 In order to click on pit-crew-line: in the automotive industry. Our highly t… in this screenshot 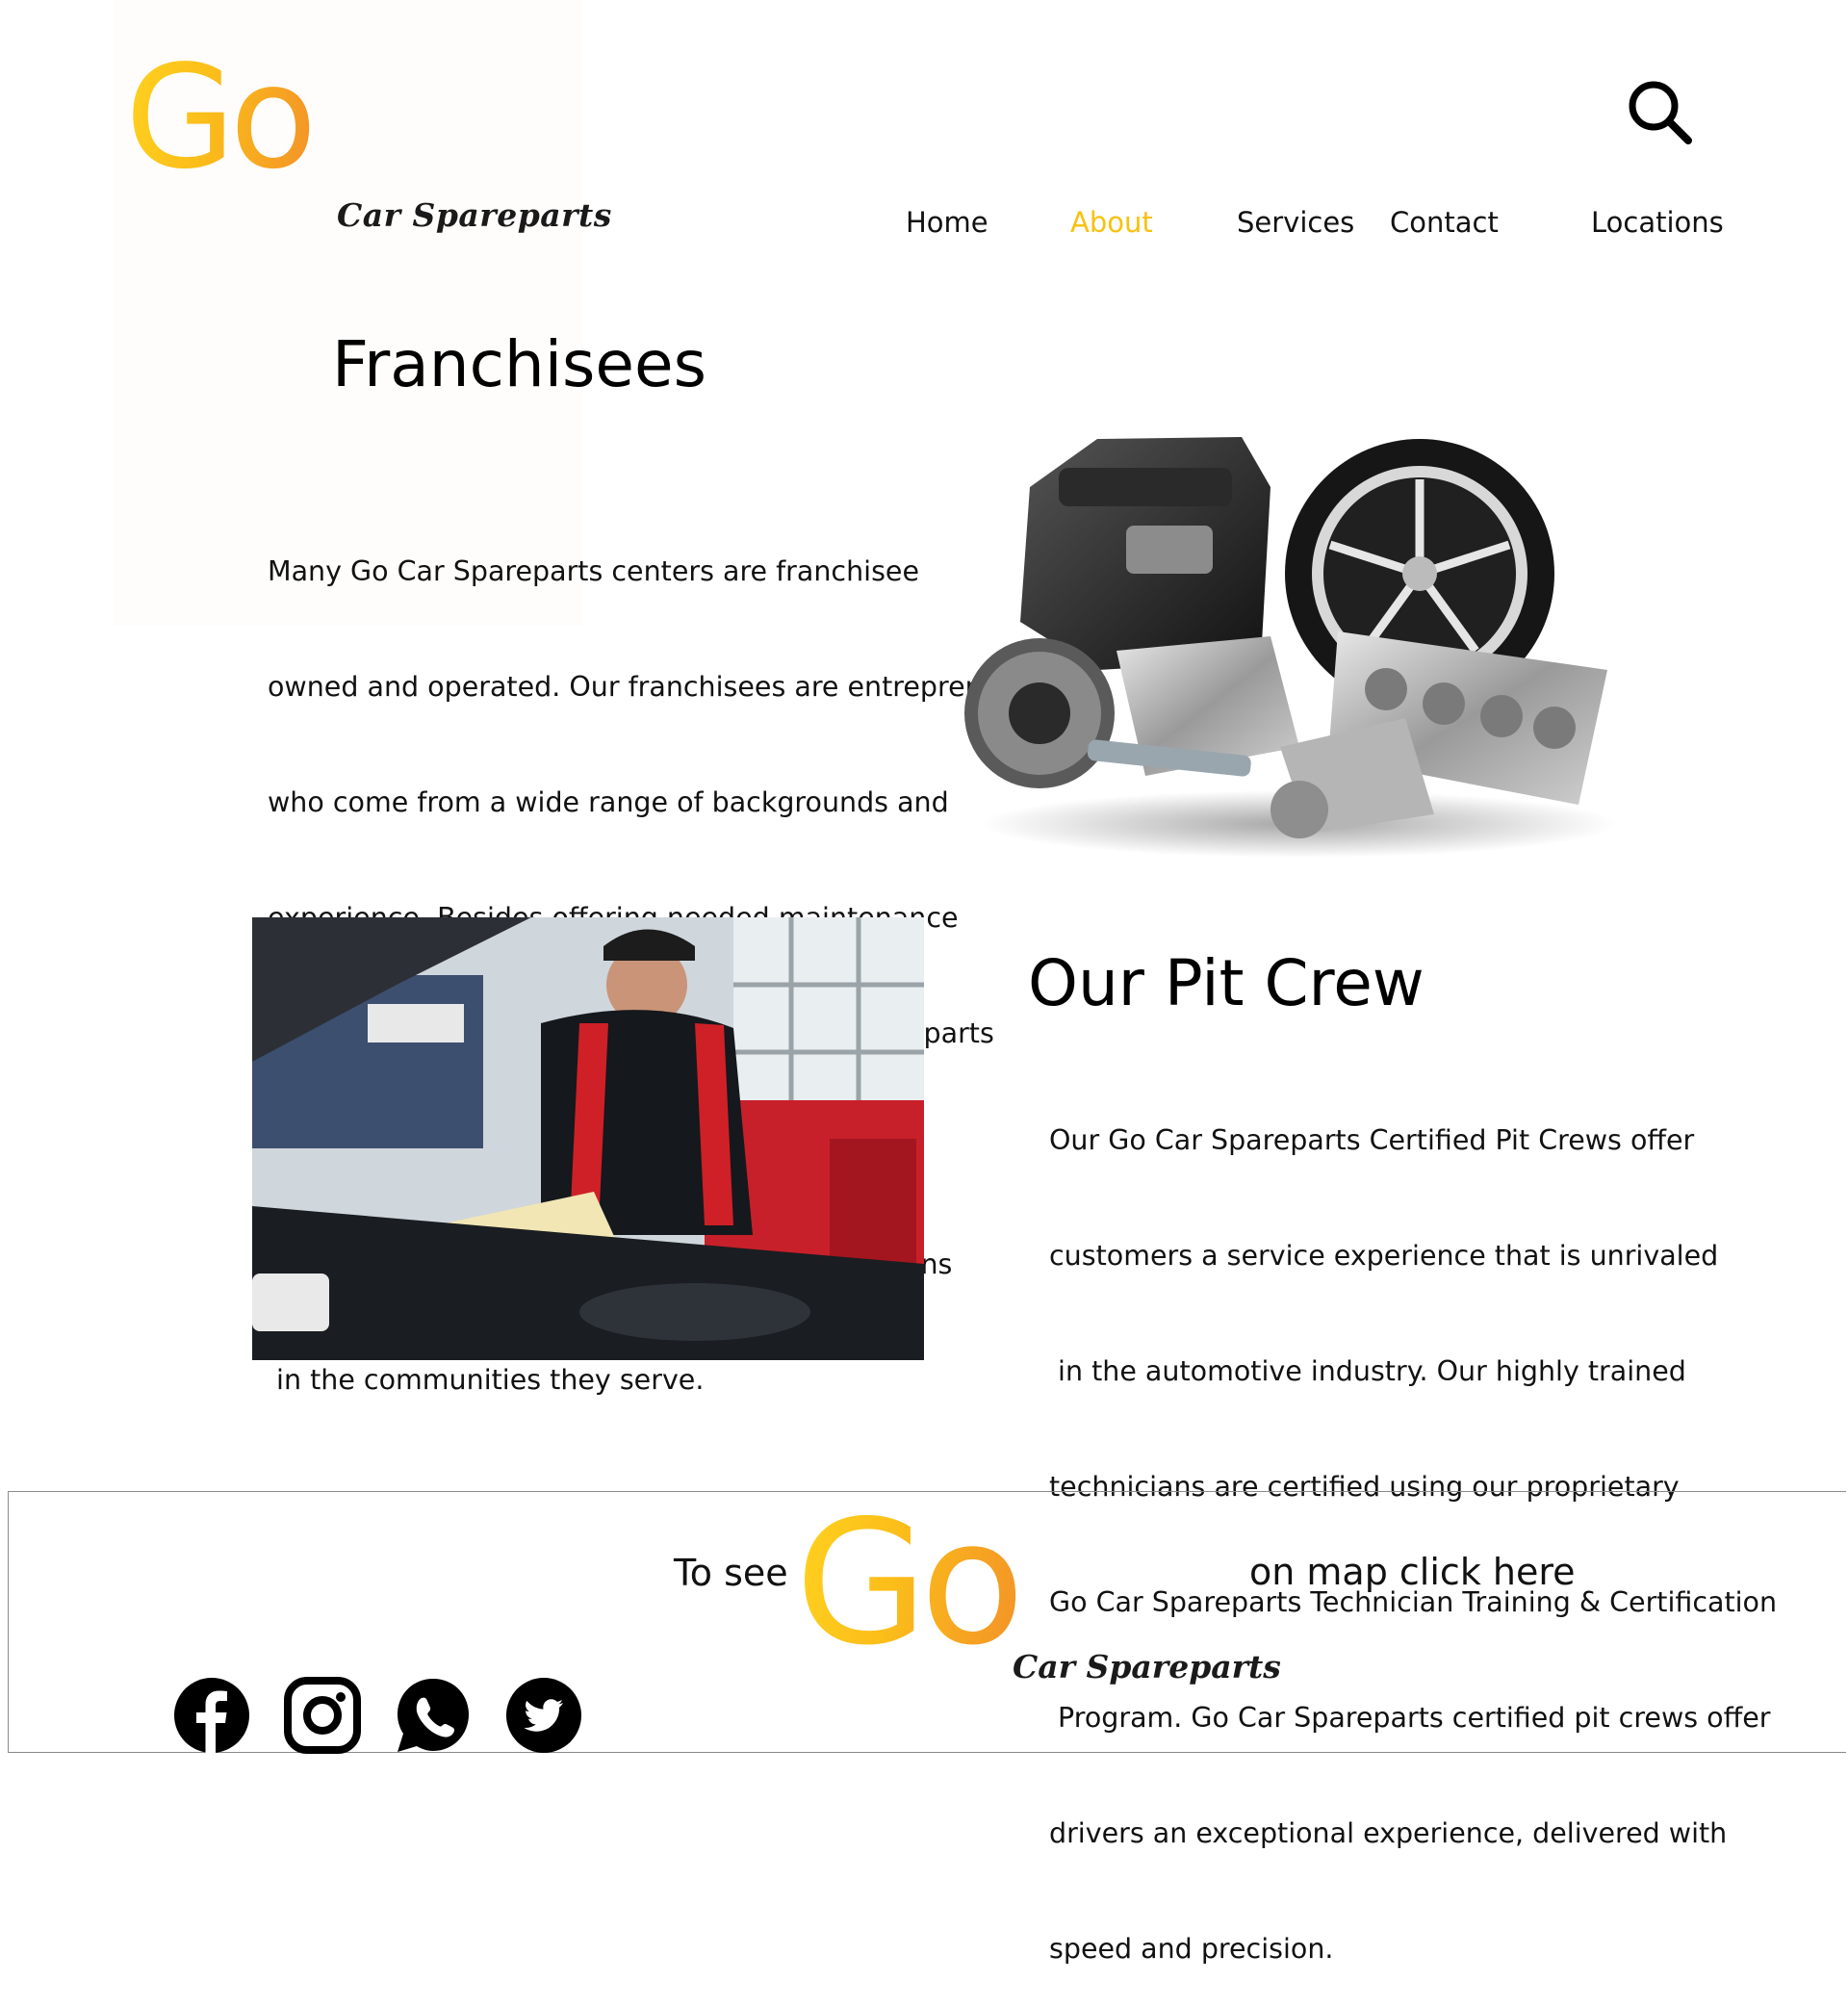, I will do `click(1367, 1371)`.